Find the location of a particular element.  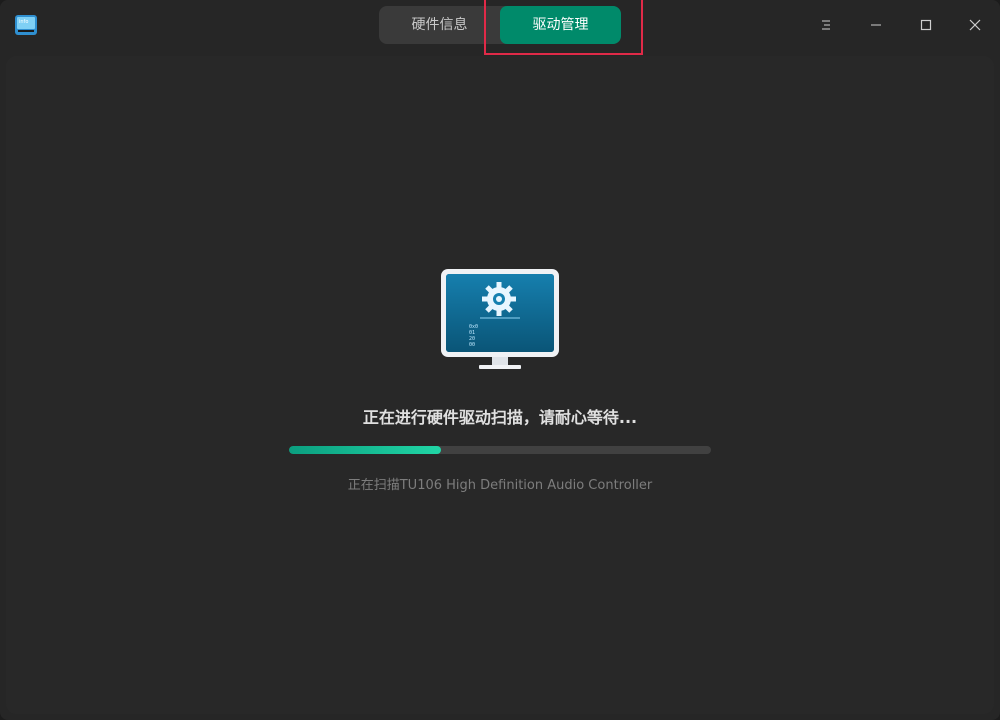

device-manager-icon: info is located at coordinates (26, 26).